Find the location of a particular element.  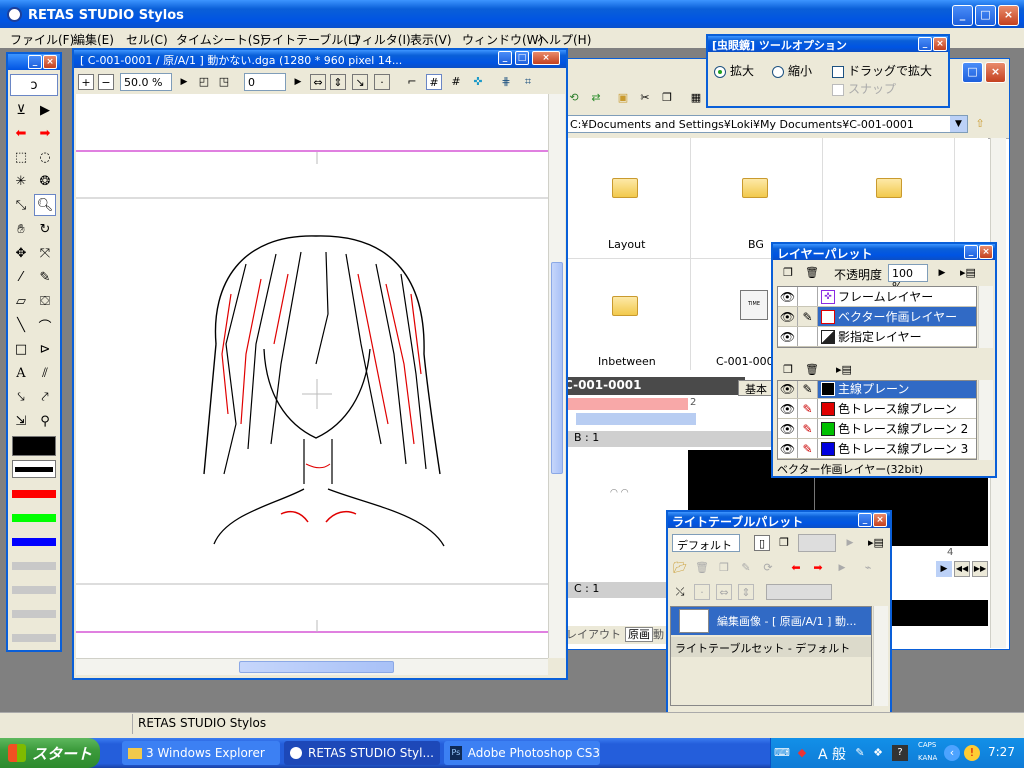

rotate-tool-icon: ↻ is located at coordinates (45, 229).